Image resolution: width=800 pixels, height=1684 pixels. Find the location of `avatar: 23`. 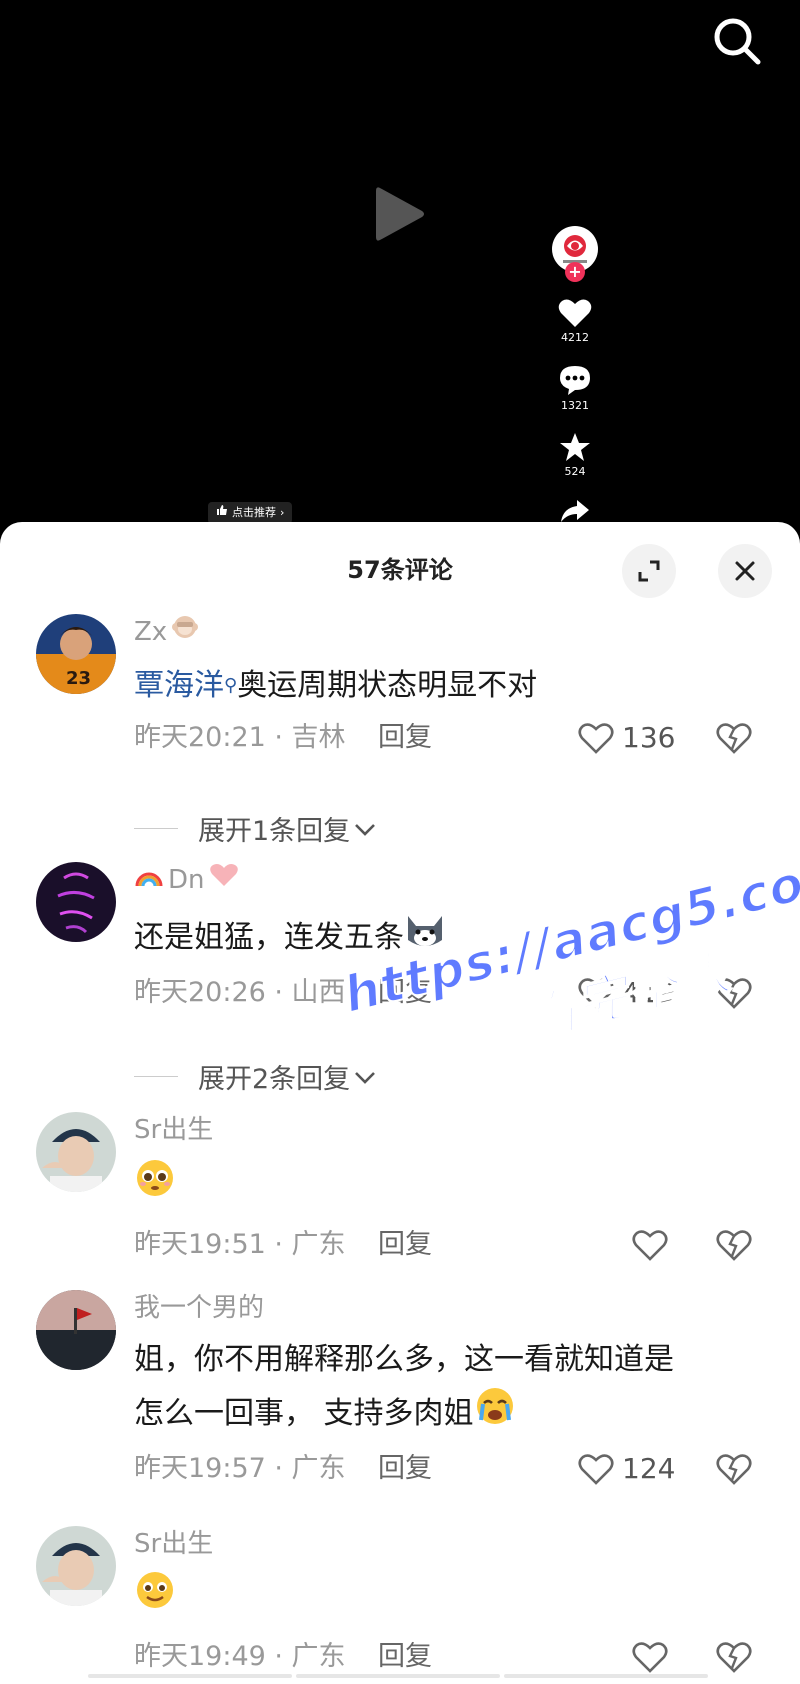

avatar: 23 is located at coordinates (76, 654).